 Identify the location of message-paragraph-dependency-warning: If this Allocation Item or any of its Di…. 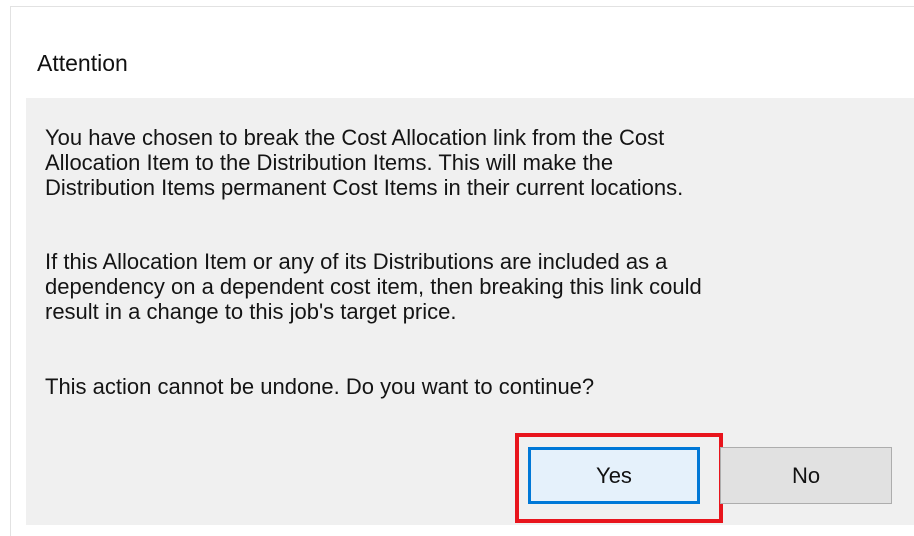
(373, 286).